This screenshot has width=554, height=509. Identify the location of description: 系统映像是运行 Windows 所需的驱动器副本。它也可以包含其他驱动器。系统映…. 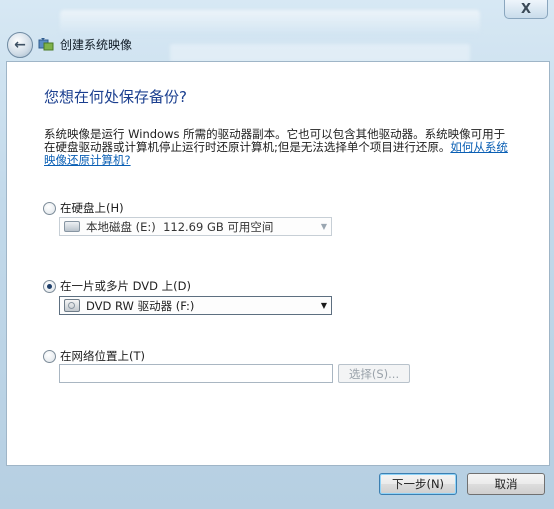
(279, 147).